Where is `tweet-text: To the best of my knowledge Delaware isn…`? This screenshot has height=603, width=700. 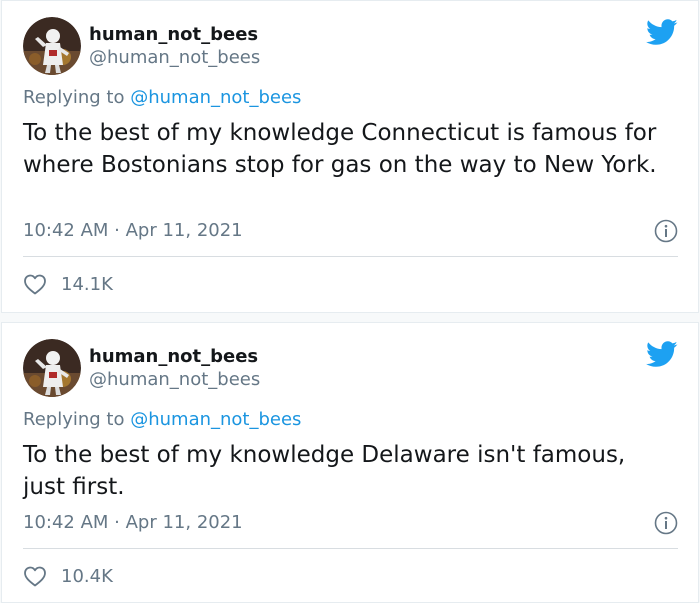
tweet-text: To the best of my knowledge Delaware isn… is located at coordinates (324, 471).